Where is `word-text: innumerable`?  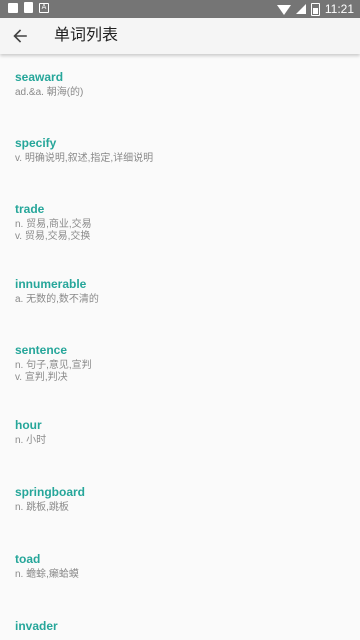 word-text: innumerable is located at coordinates (51, 284).